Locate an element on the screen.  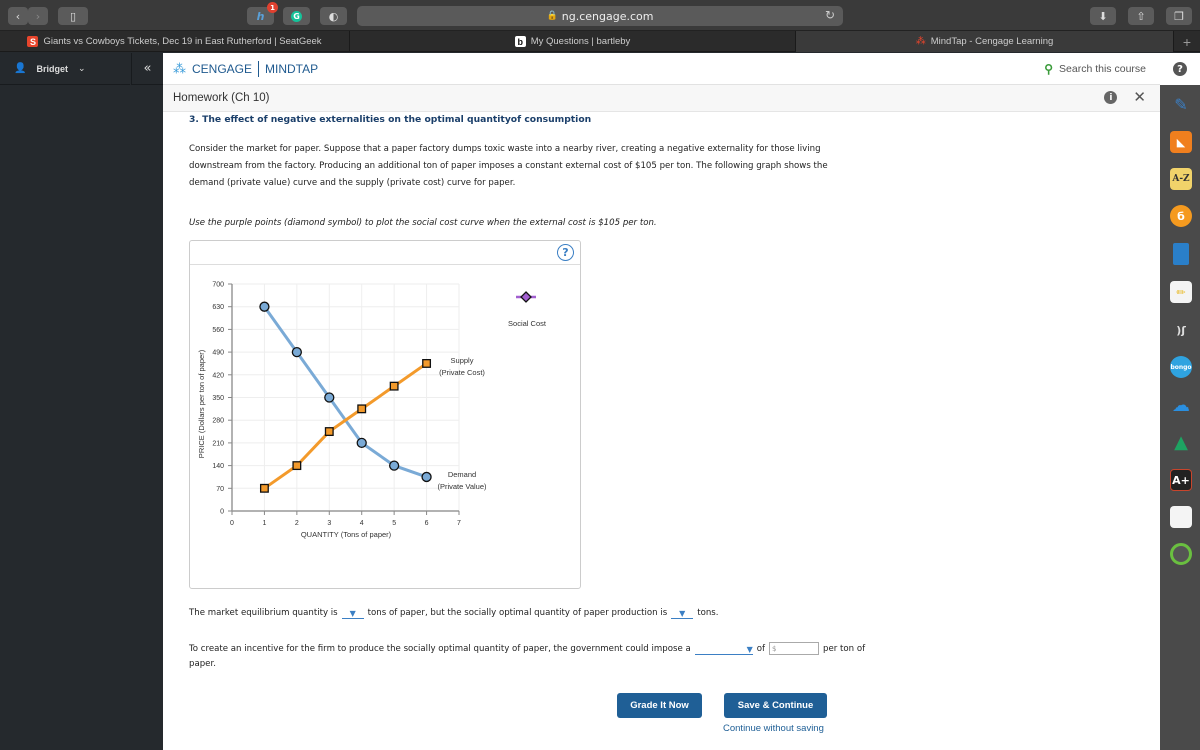
tab-bartleby: b My Questions | bartleby is located at coordinates (573, 41).